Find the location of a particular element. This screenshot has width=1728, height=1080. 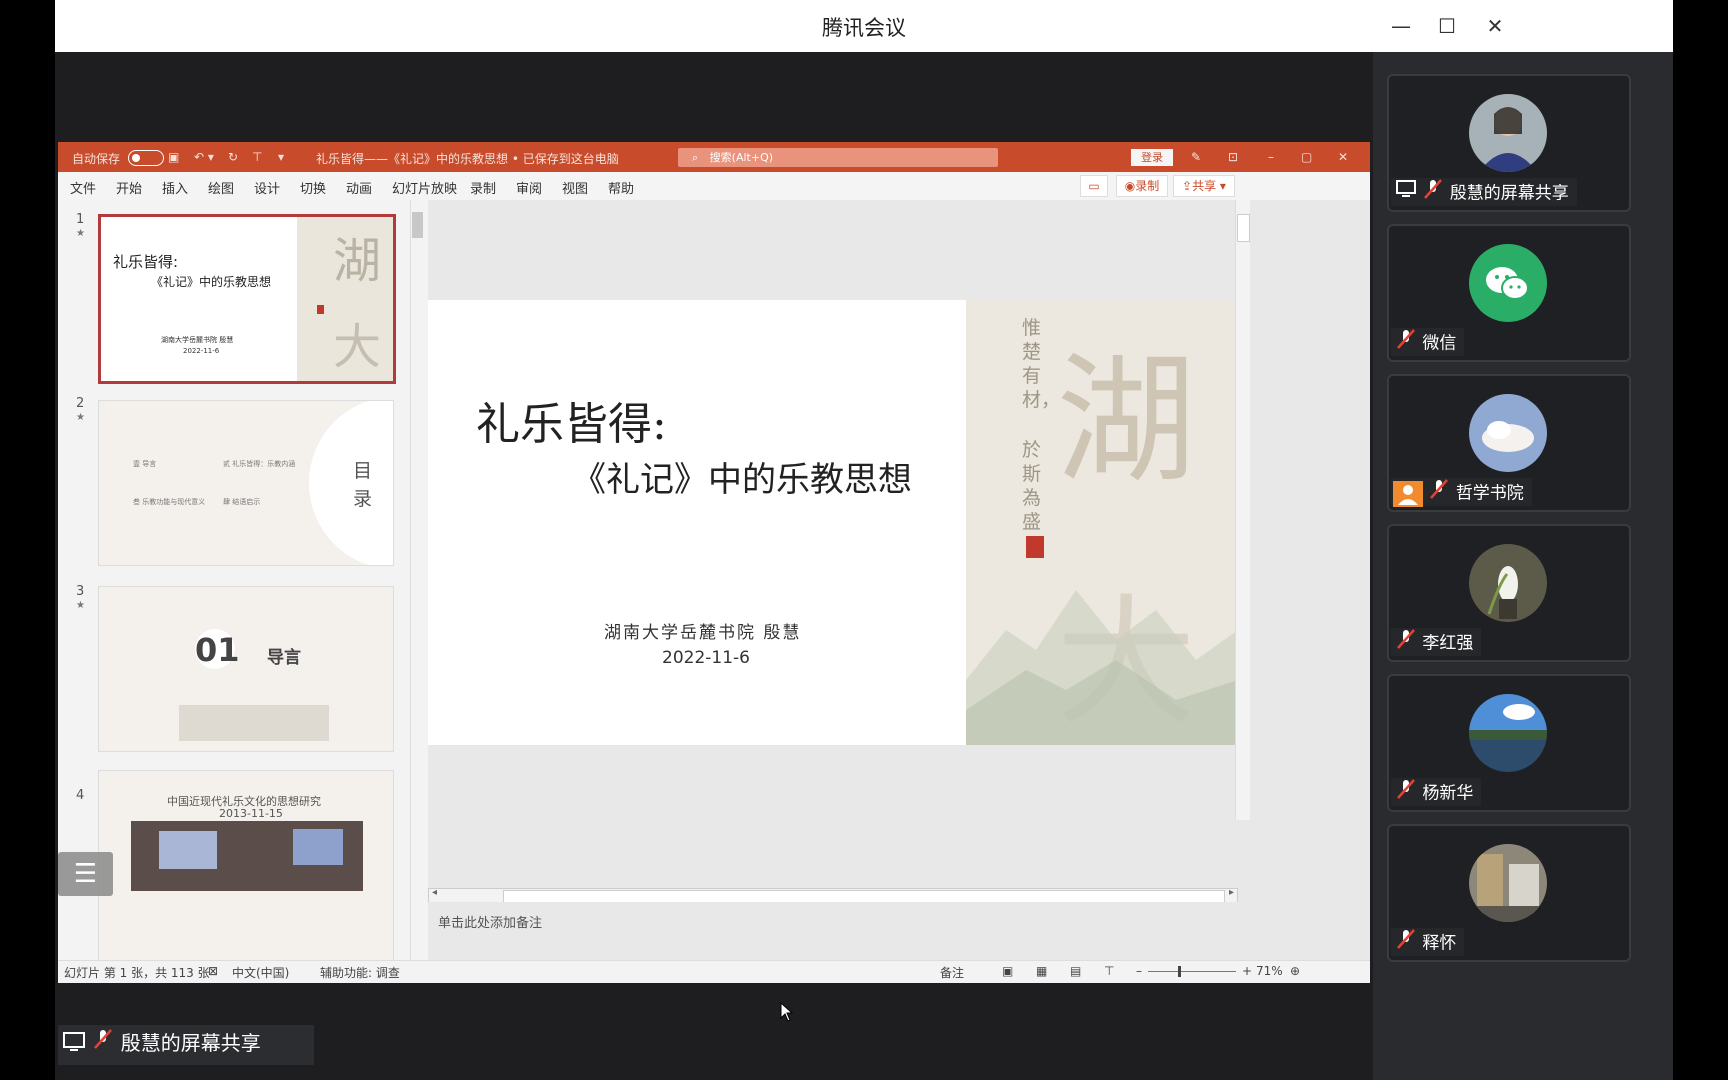

zoom-level: 71% is located at coordinates (1269, 971).